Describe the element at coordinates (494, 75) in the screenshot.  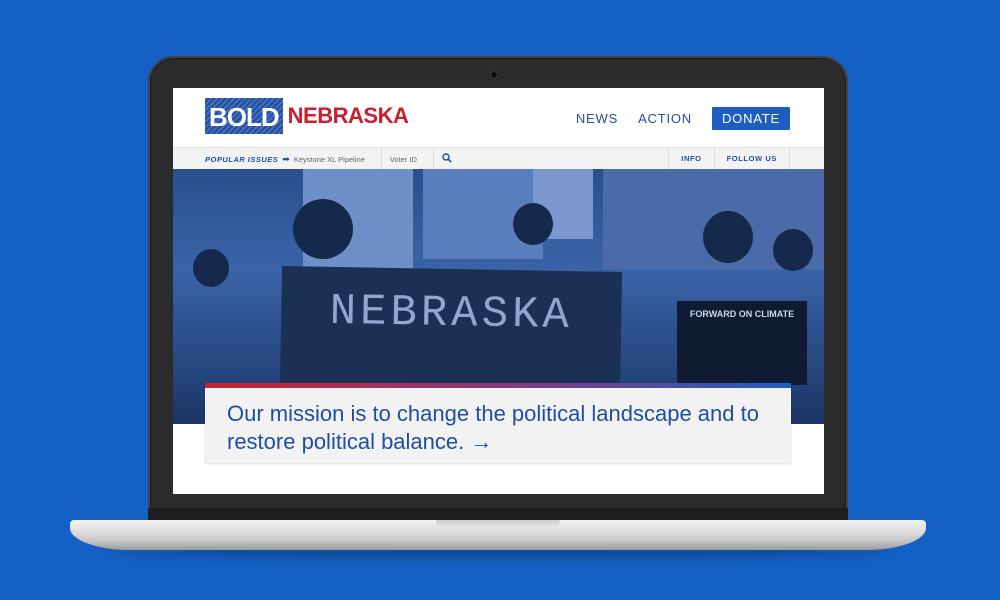
I see `webcam` at that location.